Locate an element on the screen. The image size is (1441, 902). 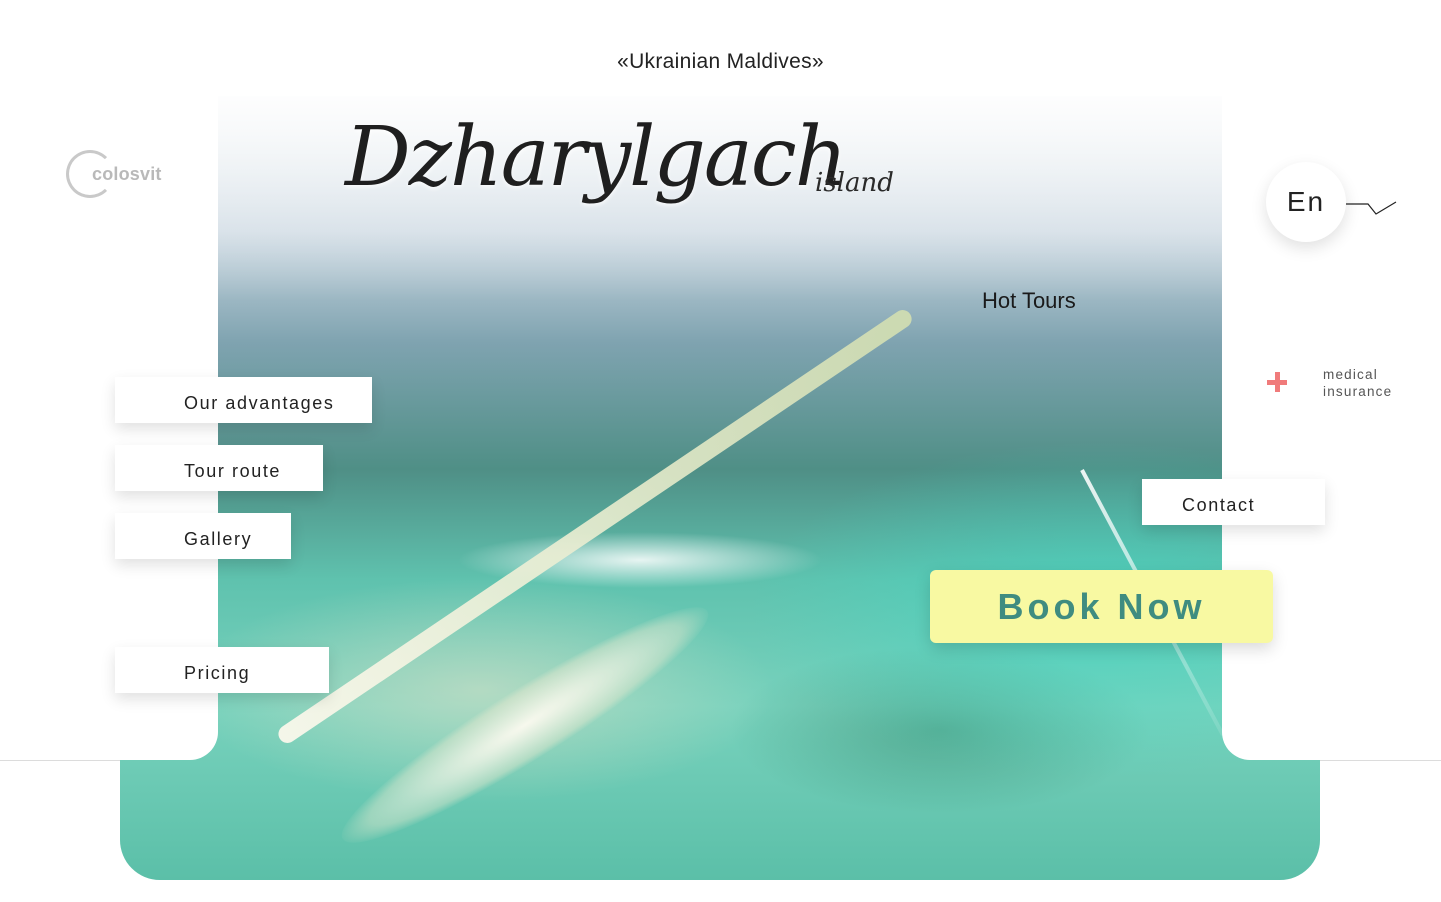
brand-logo: colosvit is located at coordinates (126, 176).